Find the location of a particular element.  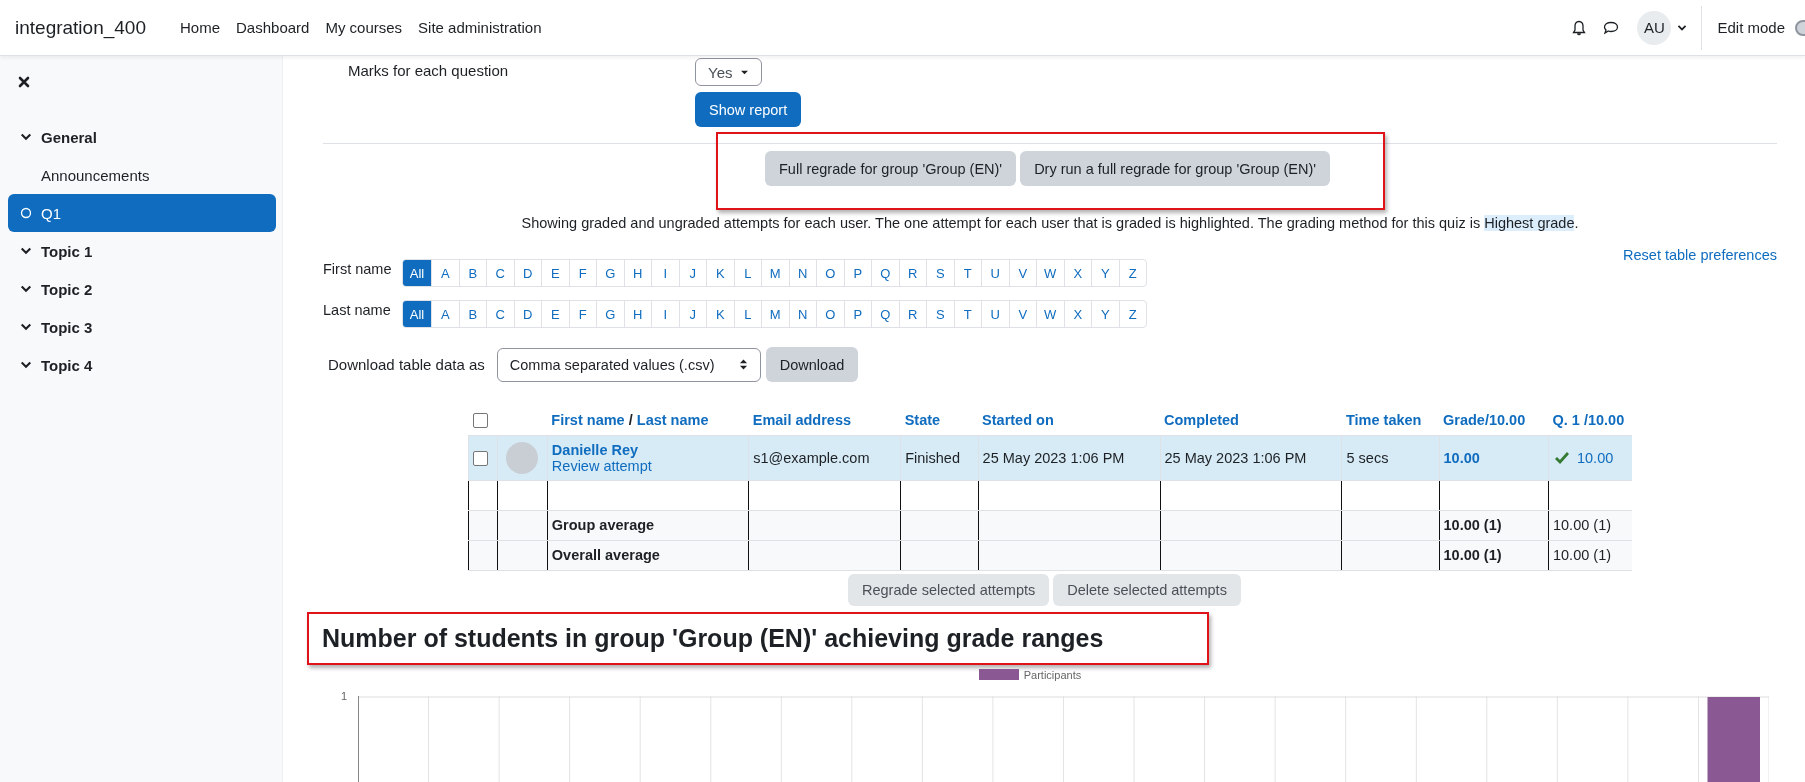

column-header: Completed is located at coordinates (1201, 419).